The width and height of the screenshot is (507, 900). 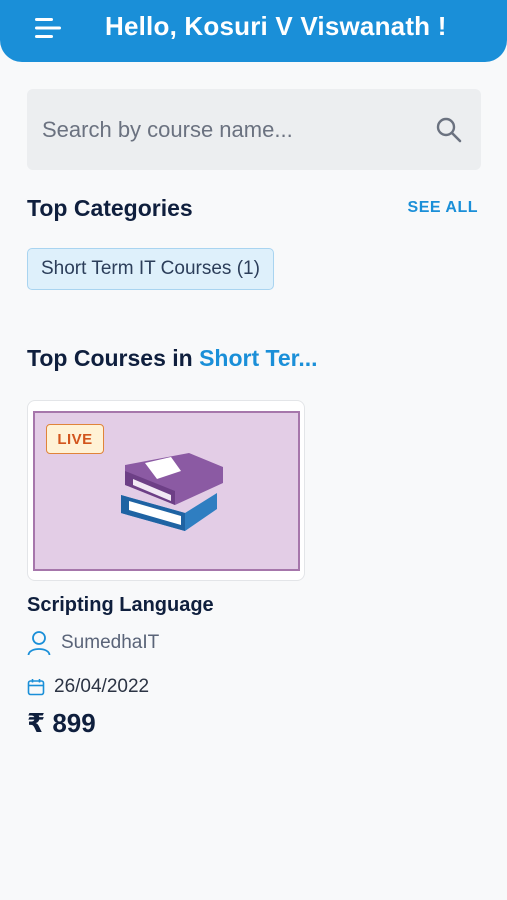 What do you see at coordinates (102, 686) in the screenshot?
I see `course-date: 26/04/2022` at bounding box center [102, 686].